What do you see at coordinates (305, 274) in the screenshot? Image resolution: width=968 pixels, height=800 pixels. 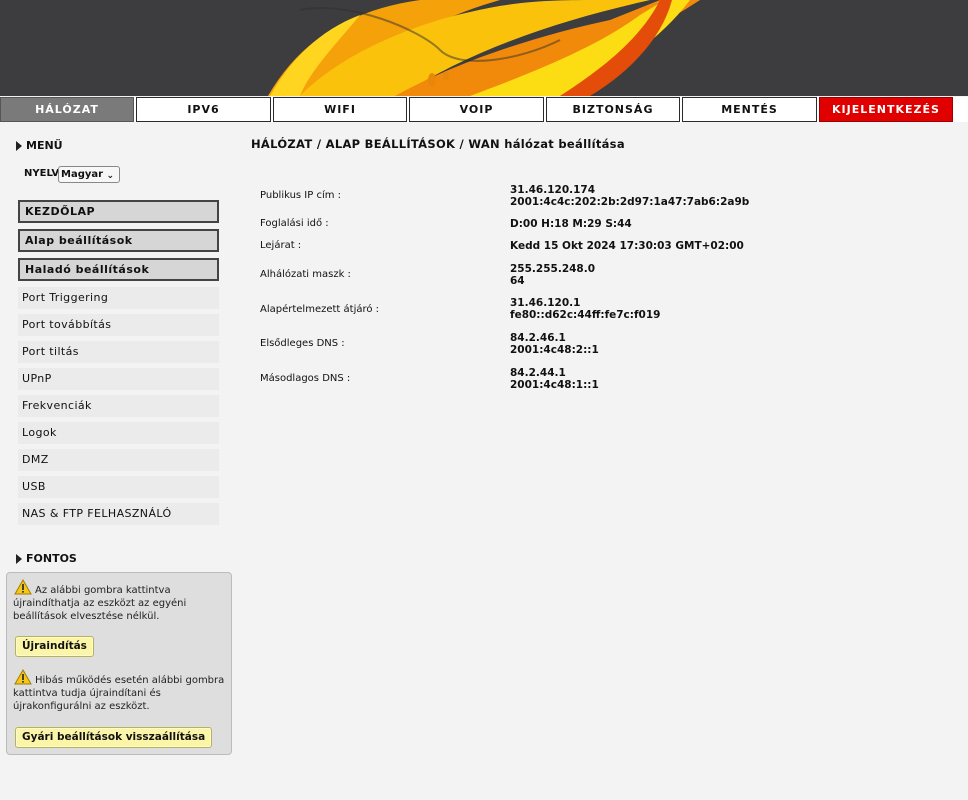 I see `subnet-mask-label: Alhálózati maszk :` at bounding box center [305, 274].